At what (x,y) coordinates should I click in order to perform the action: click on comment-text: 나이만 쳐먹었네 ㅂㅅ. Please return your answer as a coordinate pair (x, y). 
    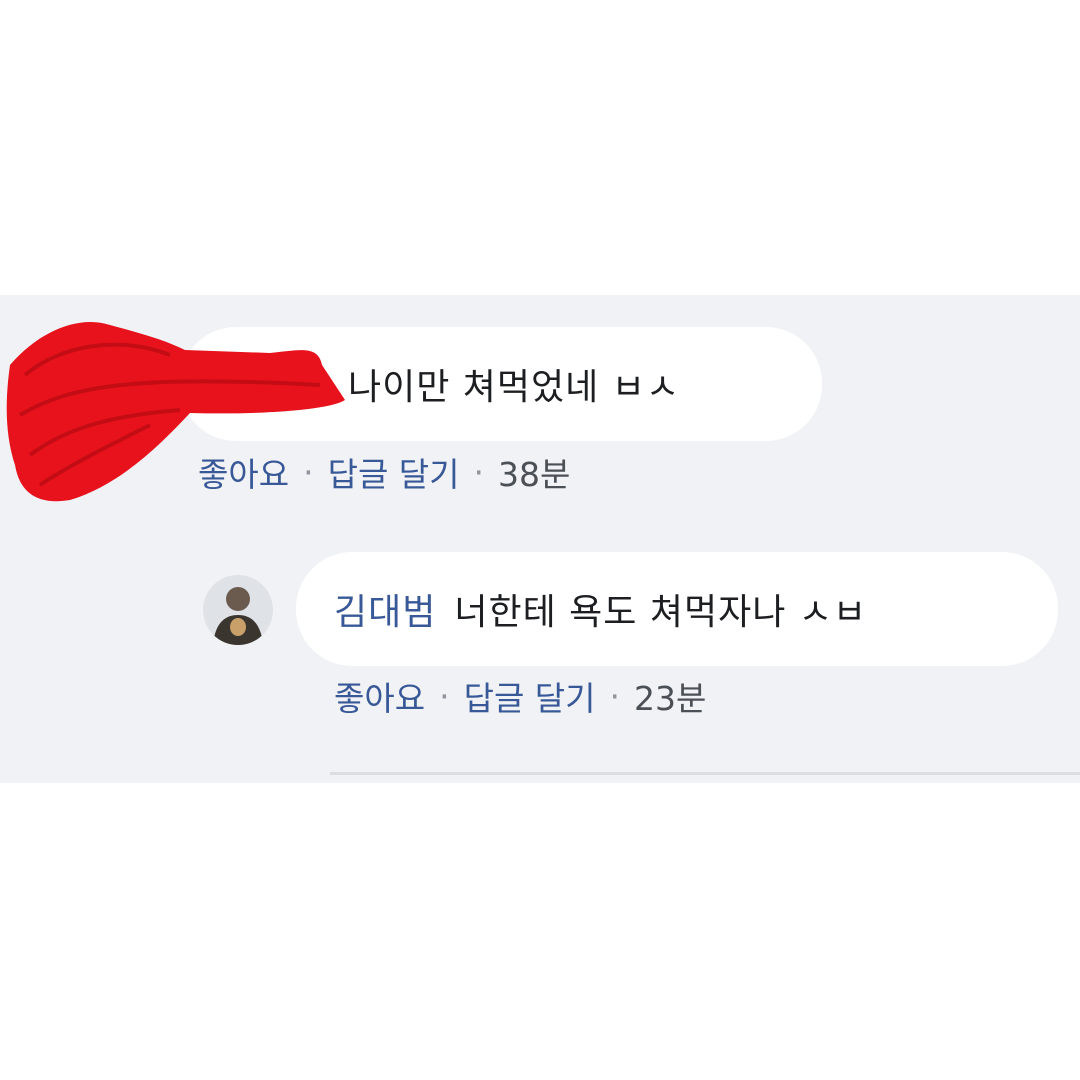
    Looking at the image, I should click on (514, 387).